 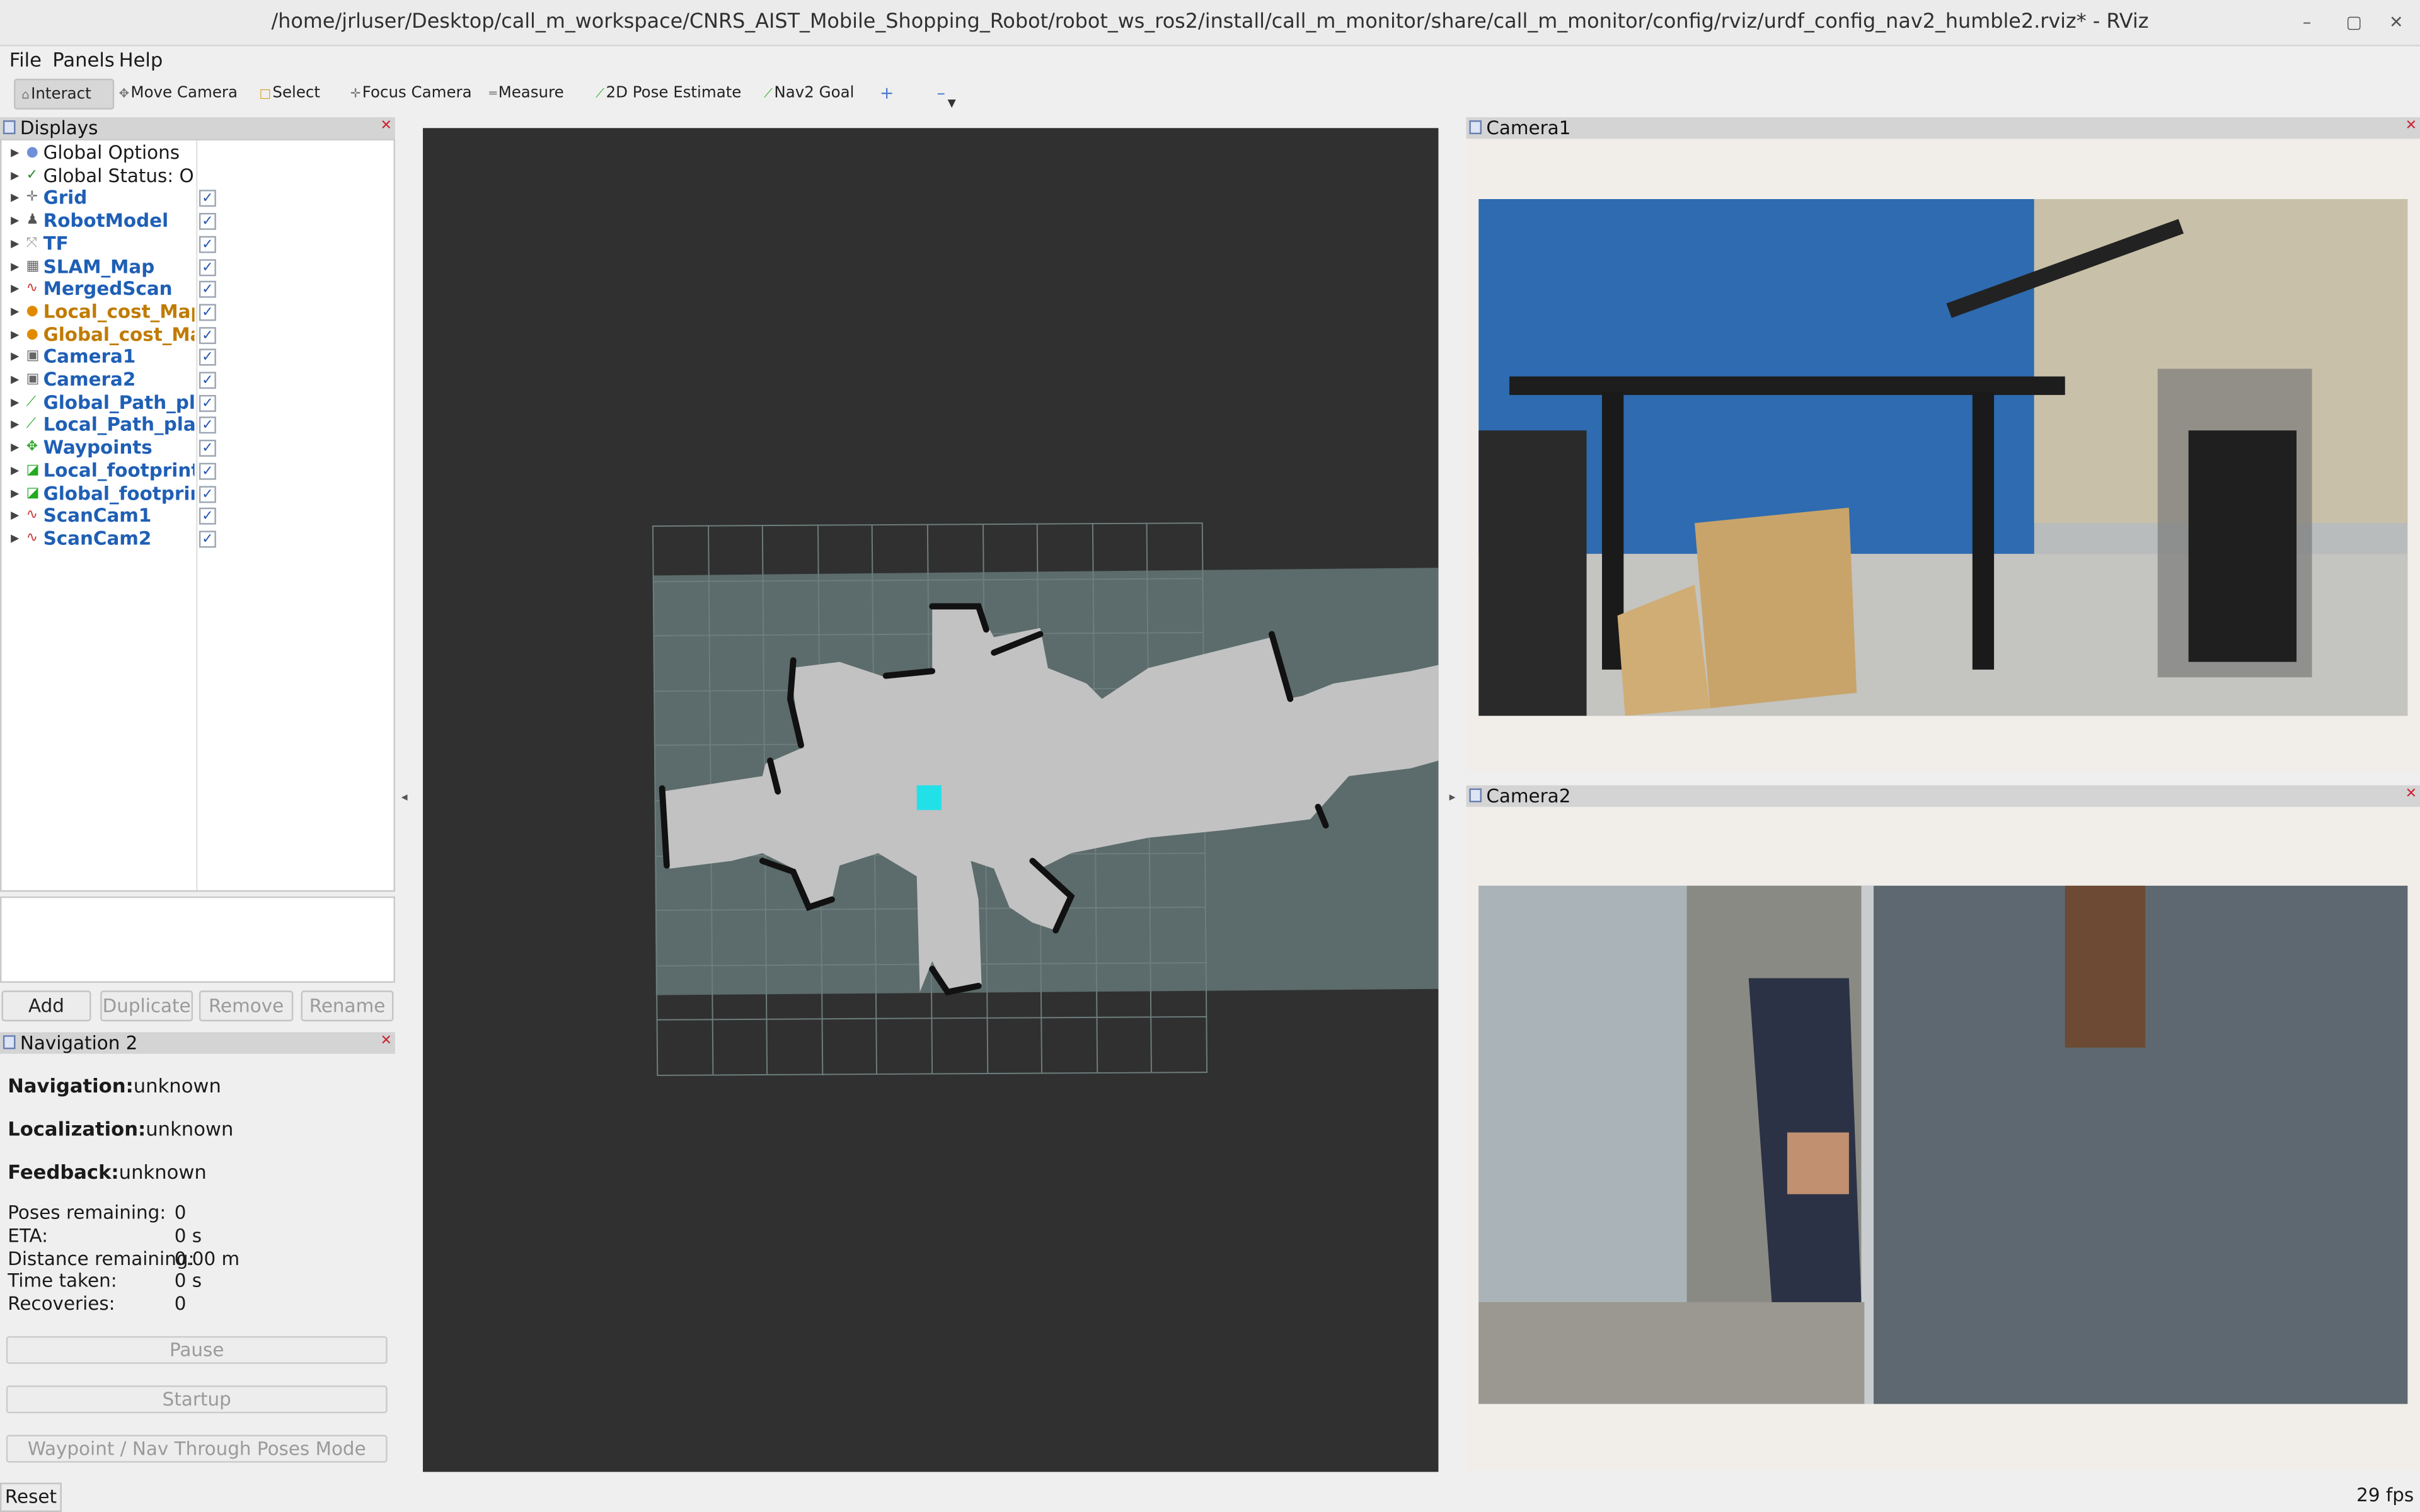 What do you see at coordinates (197, 221) in the screenshot?
I see `display-item: ▶ ♟ RobotModel ✓` at bounding box center [197, 221].